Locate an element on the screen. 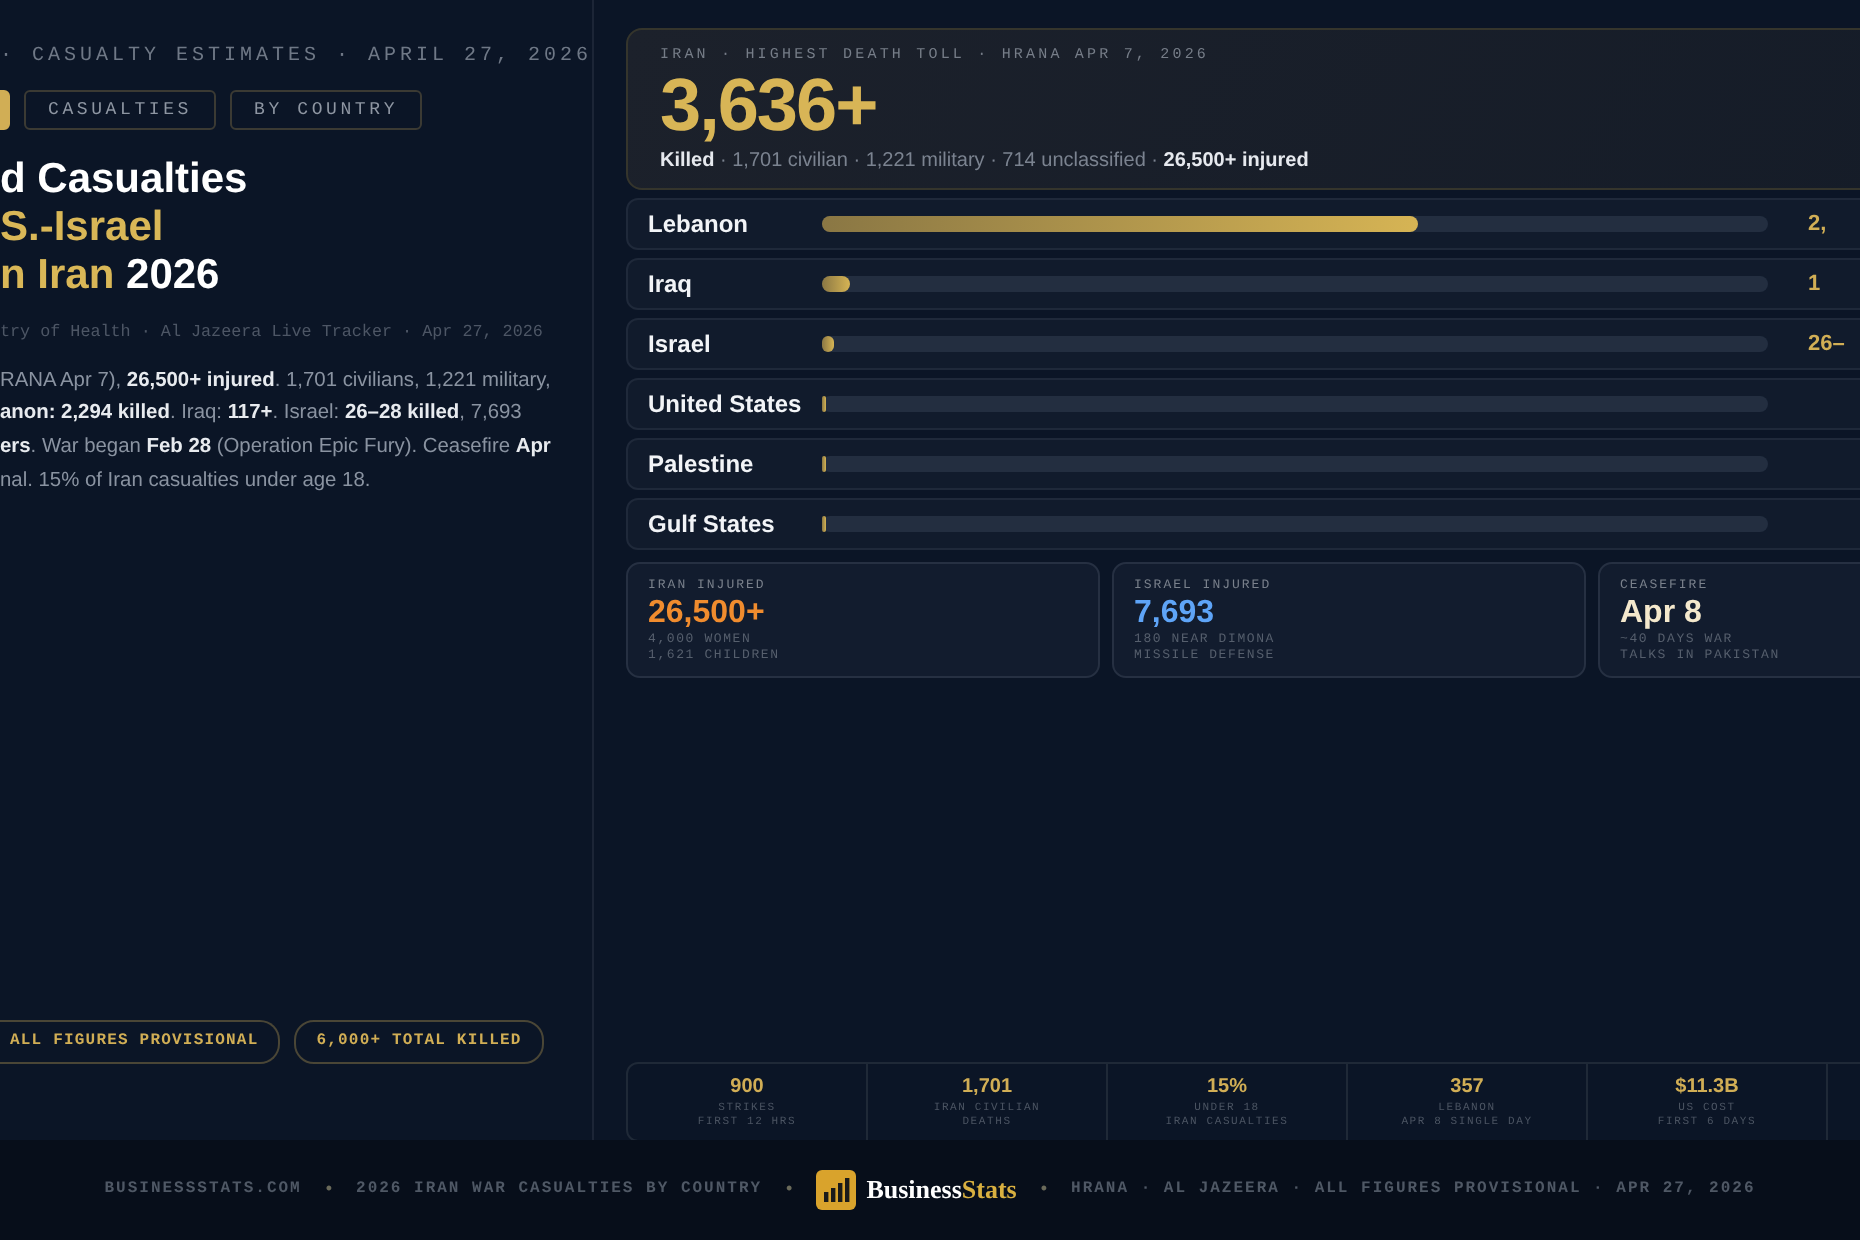  nav-tab is located at coordinates (5, 110).